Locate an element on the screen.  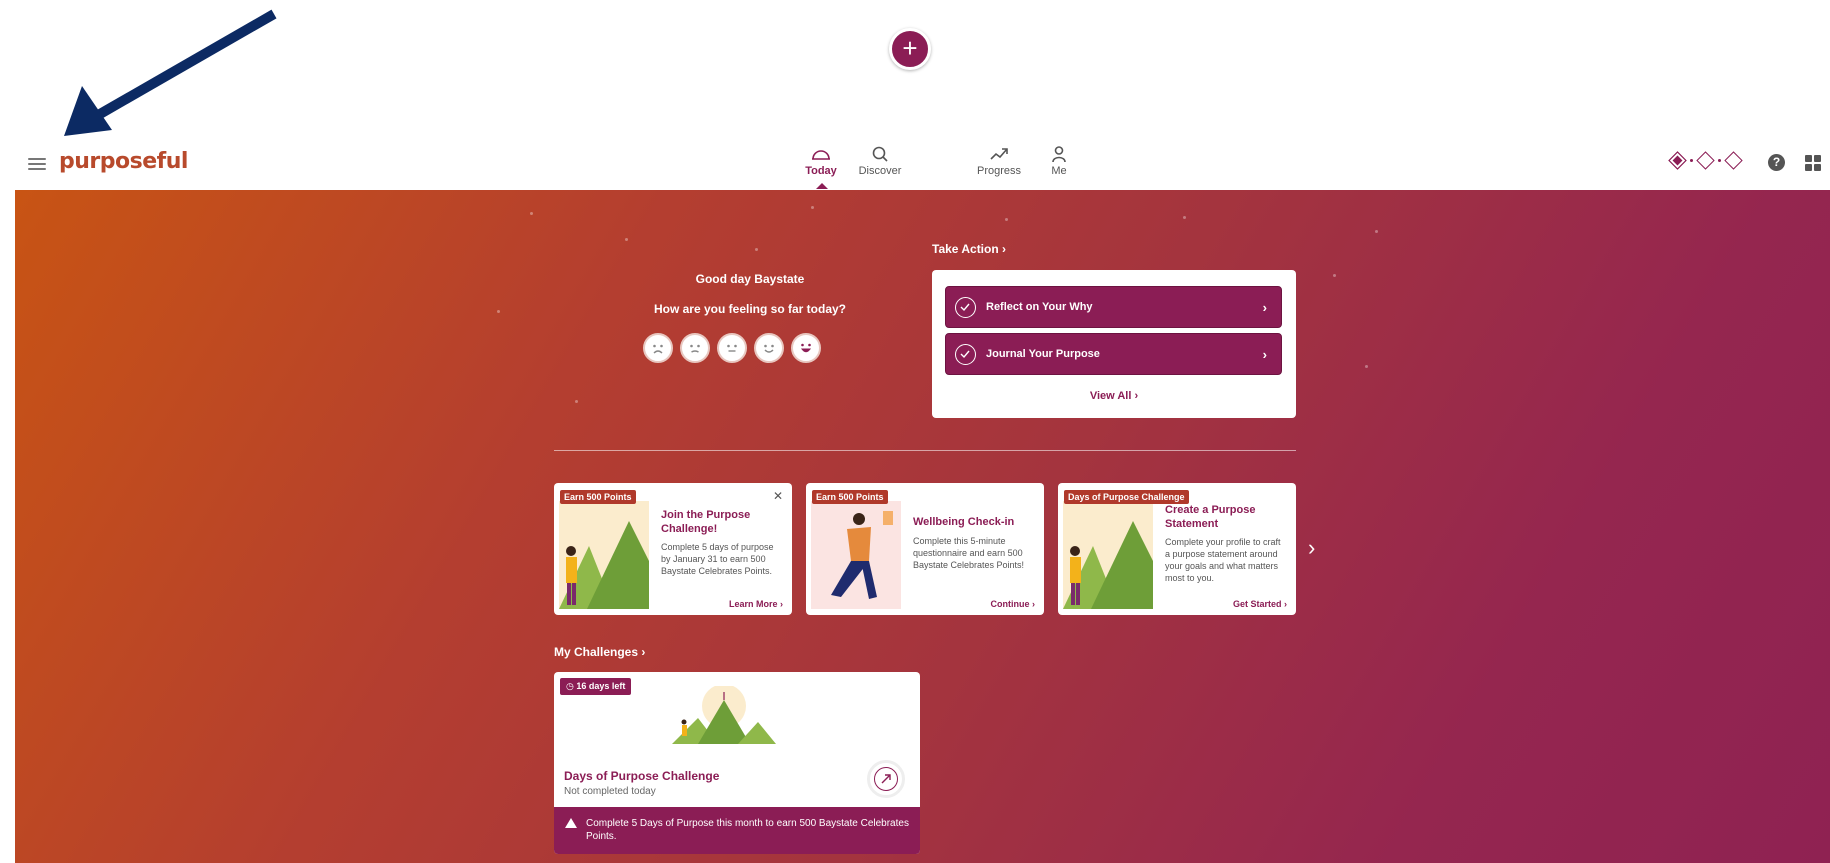
nav-label-today: Today is located at coordinates (821, 171).